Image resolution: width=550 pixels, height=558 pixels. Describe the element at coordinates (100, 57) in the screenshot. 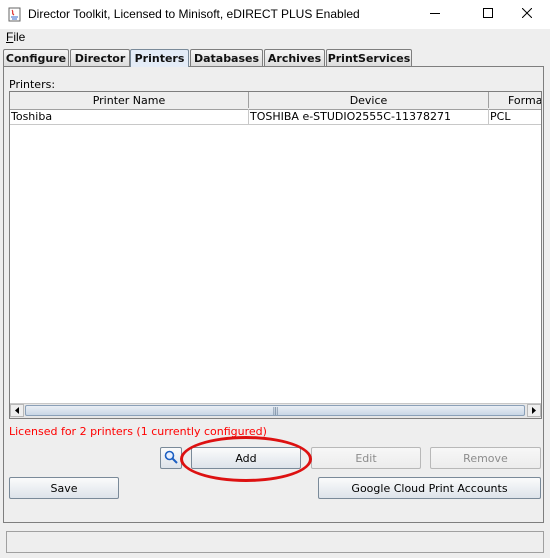

I see `tab-director: Director` at that location.